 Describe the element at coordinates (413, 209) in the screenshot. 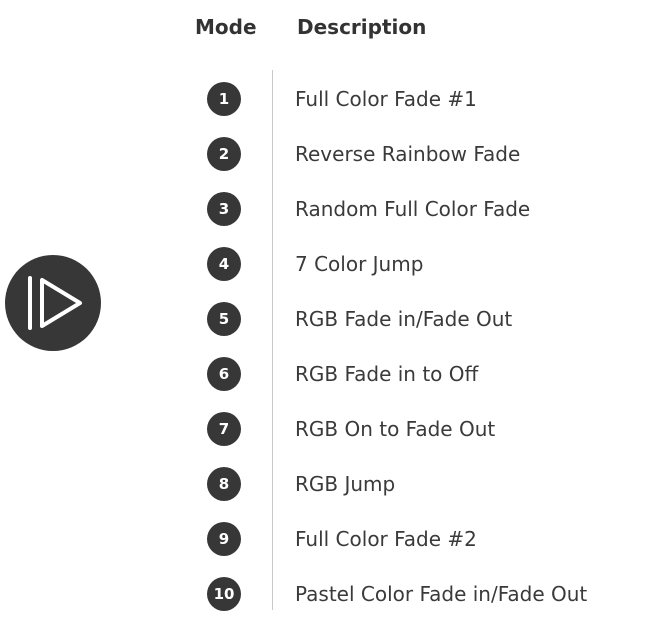

I see `mode-description: Random Full Color Fade` at that location.